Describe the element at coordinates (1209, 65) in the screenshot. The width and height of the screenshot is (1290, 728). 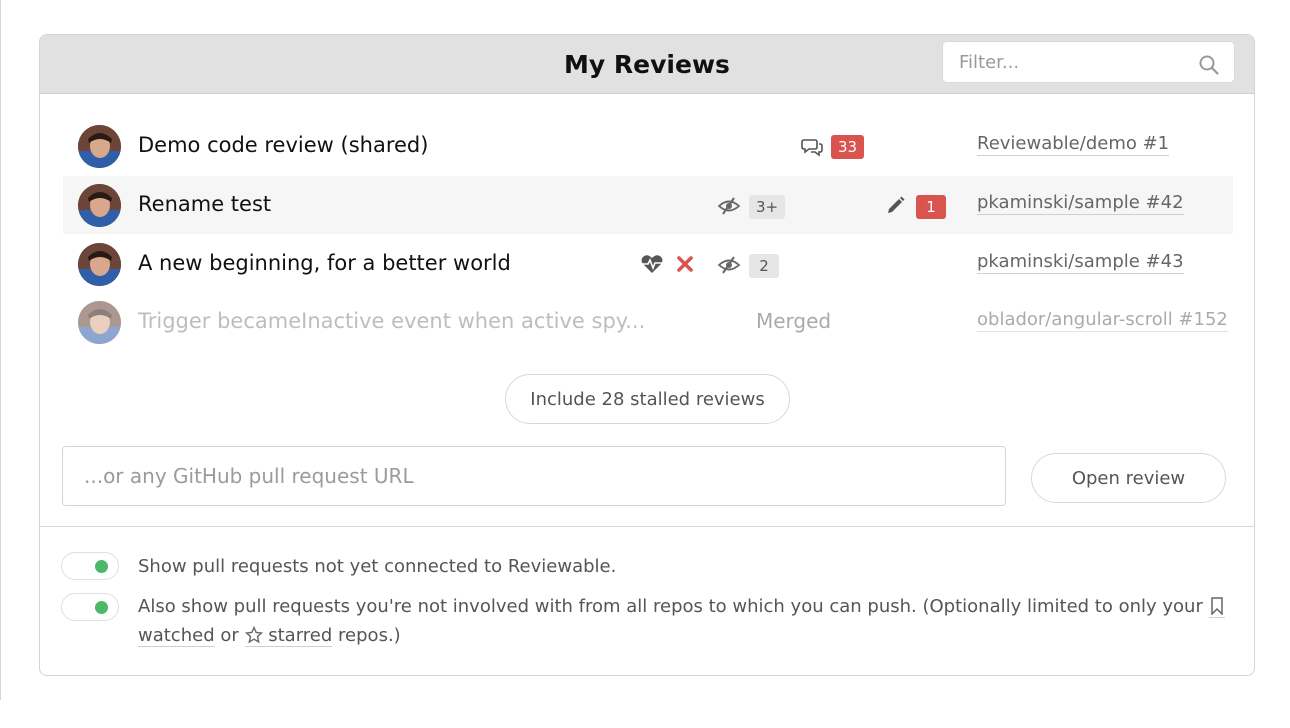
I see `search-icon` at that location.